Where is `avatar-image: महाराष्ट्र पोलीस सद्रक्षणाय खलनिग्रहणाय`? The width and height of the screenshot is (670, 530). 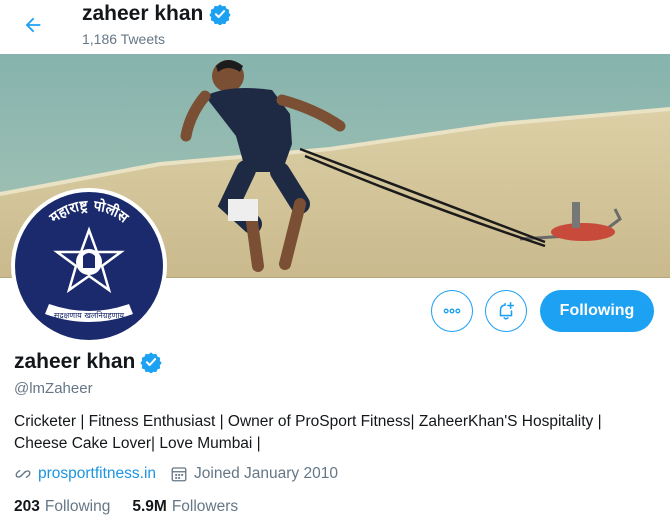
avatar-image: महाराष्ट्र पोलीस सद्रक्षणाय खलनिग्रहणाय is located at coordinates (89, 266).